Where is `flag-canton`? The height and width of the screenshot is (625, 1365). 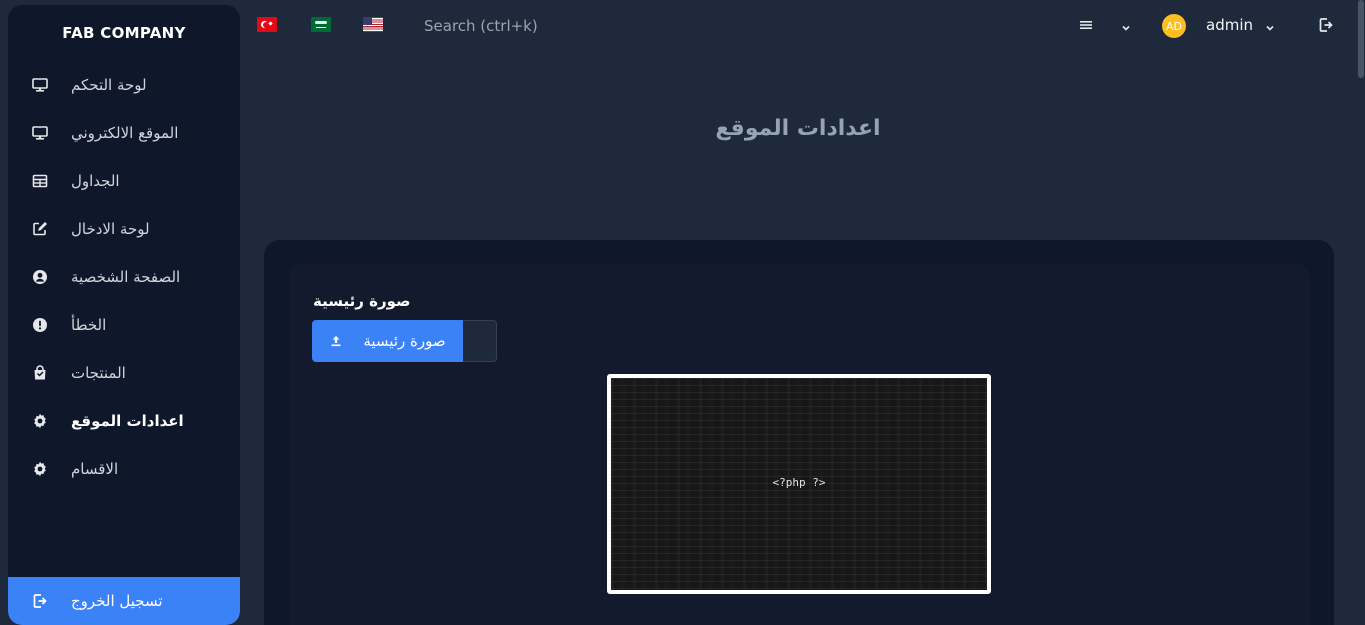
flag-canton is located at coordinates (367, 21).